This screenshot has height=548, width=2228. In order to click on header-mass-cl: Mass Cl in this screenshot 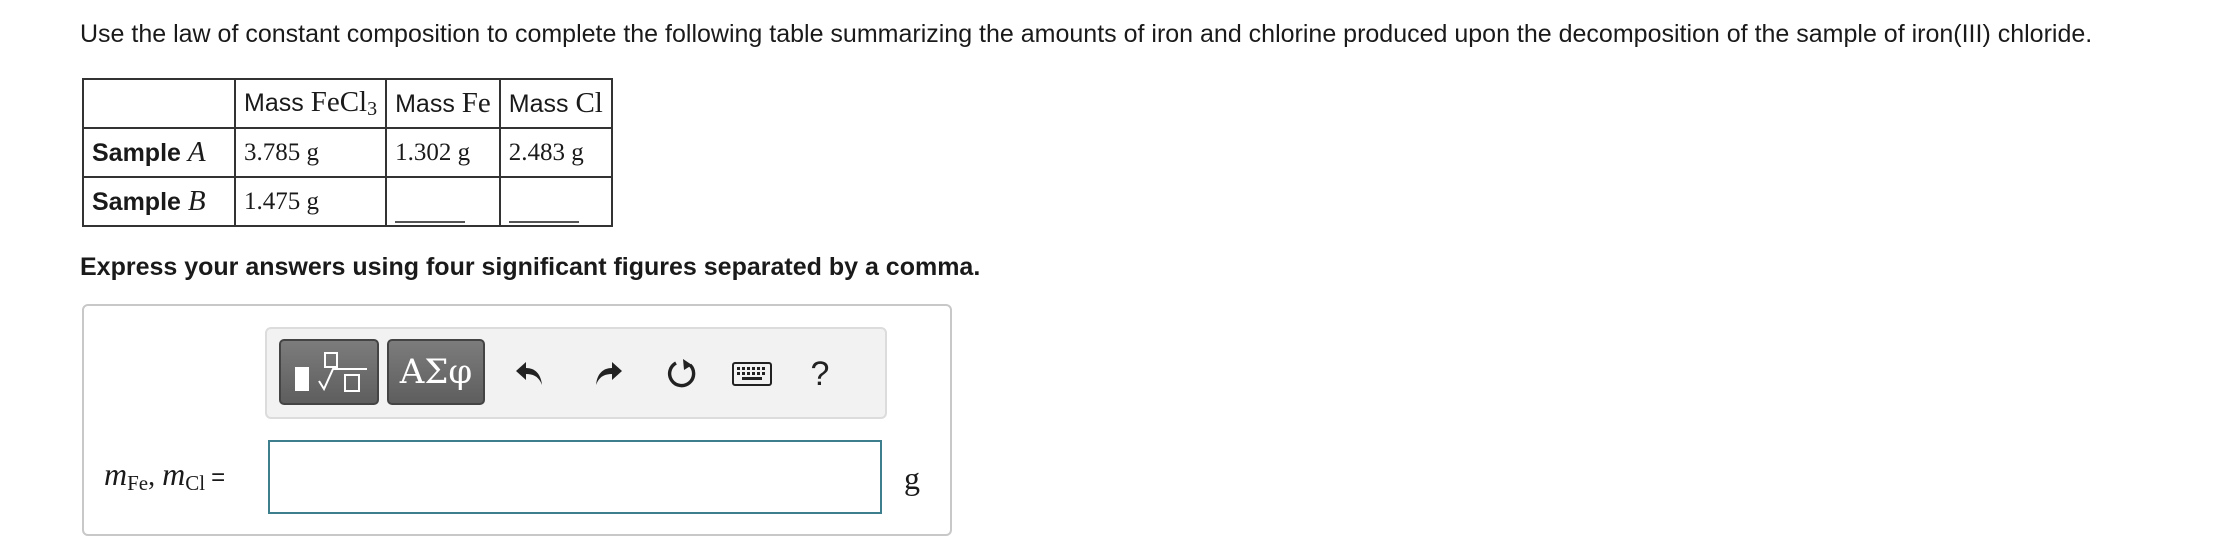, I will do `click(555, 103)`.